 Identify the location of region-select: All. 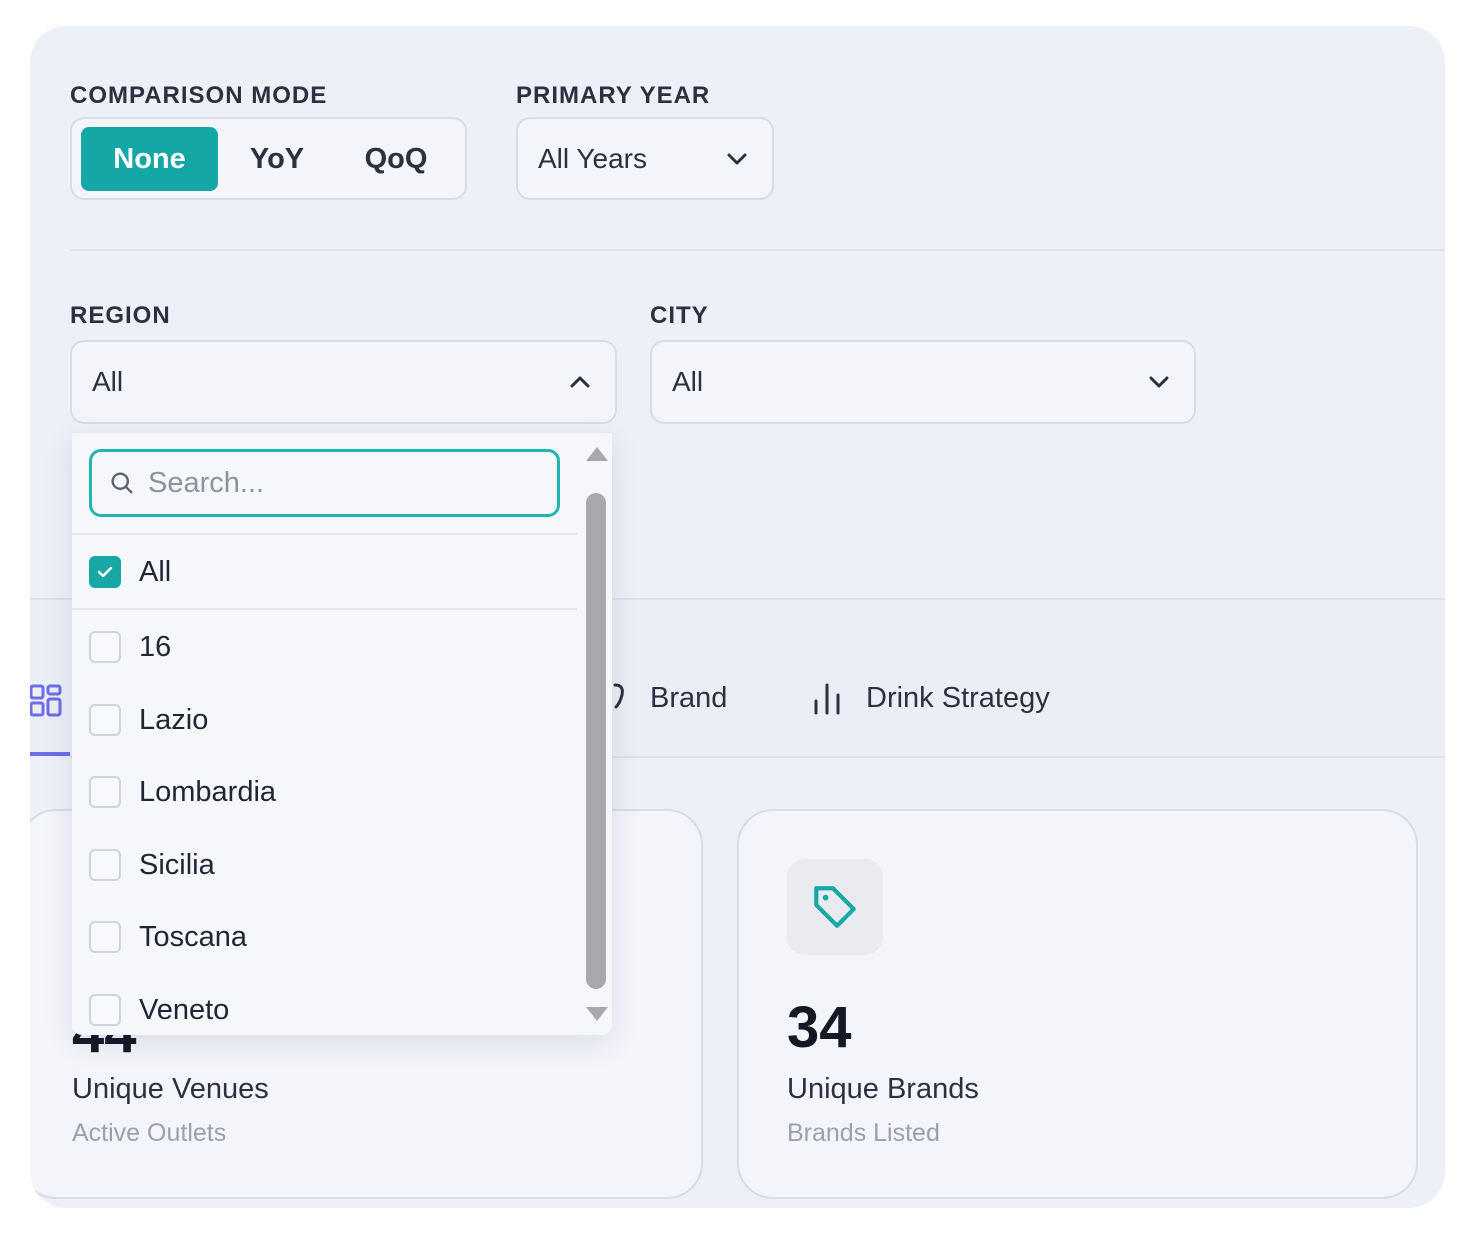
(343, 382).